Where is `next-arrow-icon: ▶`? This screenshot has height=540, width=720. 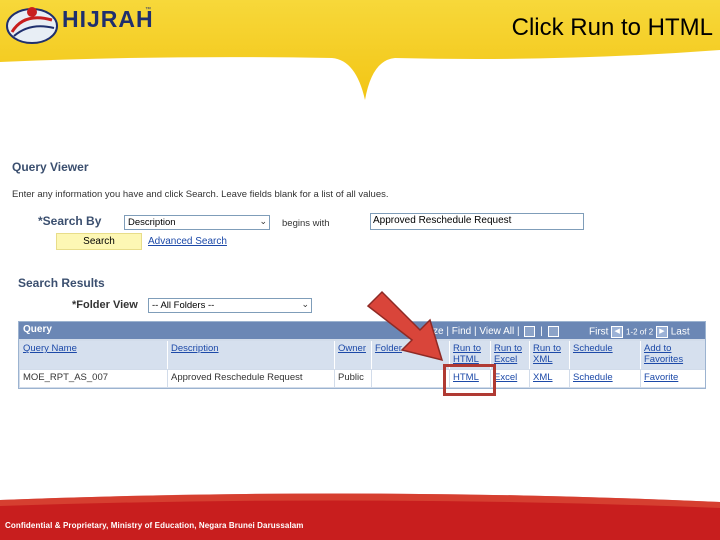
next-arrow-icon: ▶ is located at coordinates (661, 332).